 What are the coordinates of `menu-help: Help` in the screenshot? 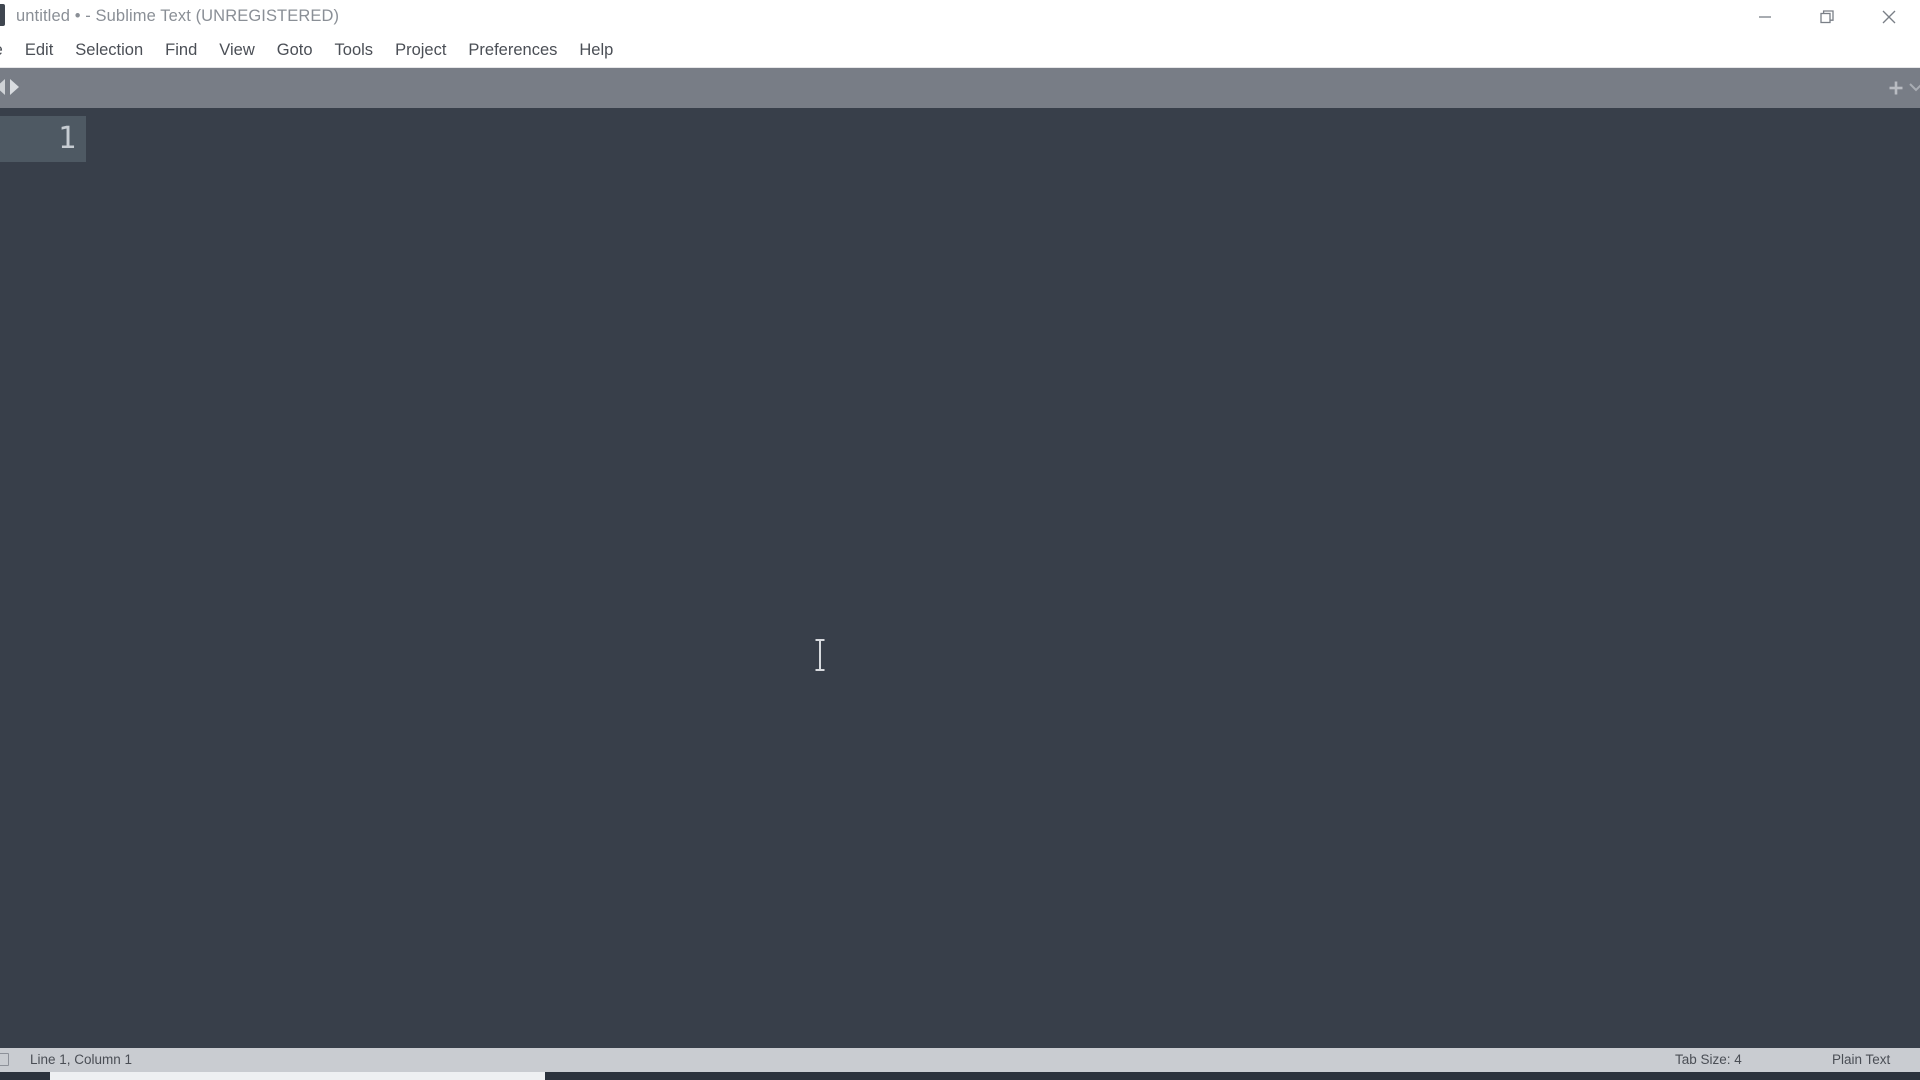 It's located at (596, 50).